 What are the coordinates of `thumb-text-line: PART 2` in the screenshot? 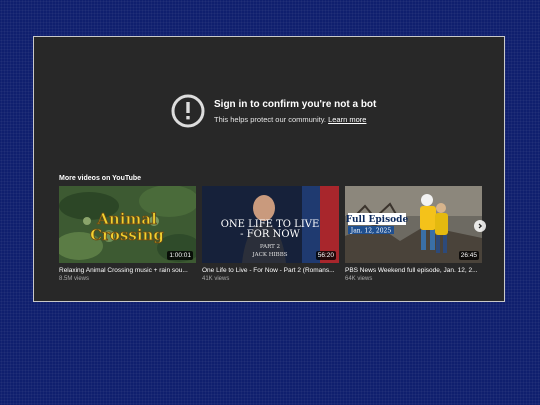 It's located at (270, 247).